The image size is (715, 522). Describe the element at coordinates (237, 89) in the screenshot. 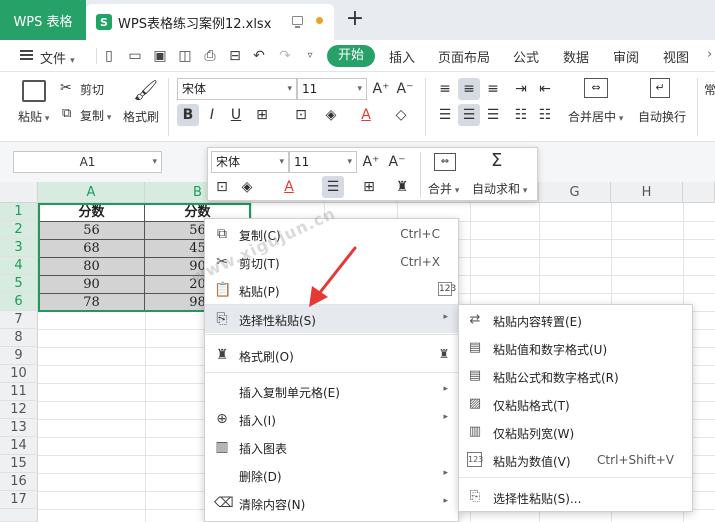

I see `font-family-select: 宋体 ▾` at that location.